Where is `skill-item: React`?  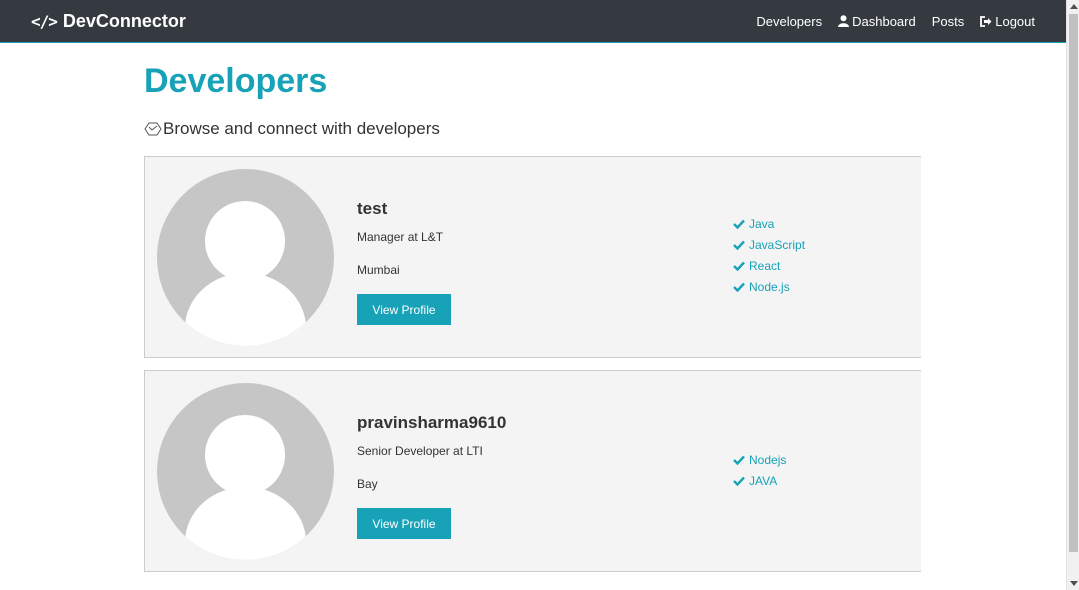 skill-item: React is located at coordinates (769, 265).